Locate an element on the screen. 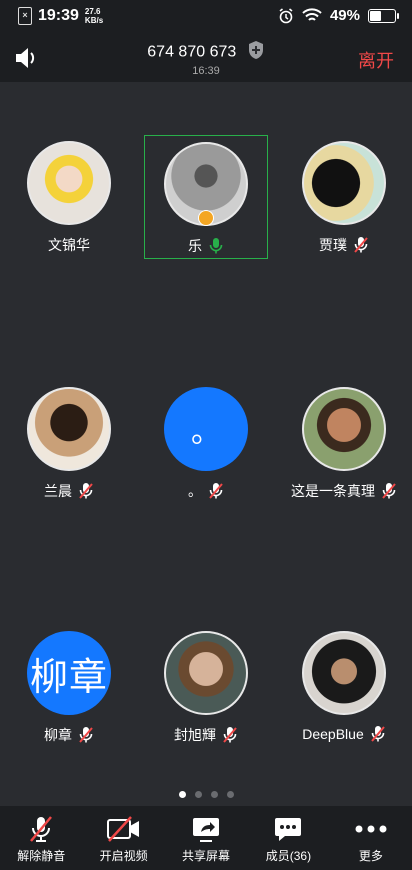 This screenshot has height=870, width=412. participant-name-row: 兰晨 is located at coordinates (69, 491).